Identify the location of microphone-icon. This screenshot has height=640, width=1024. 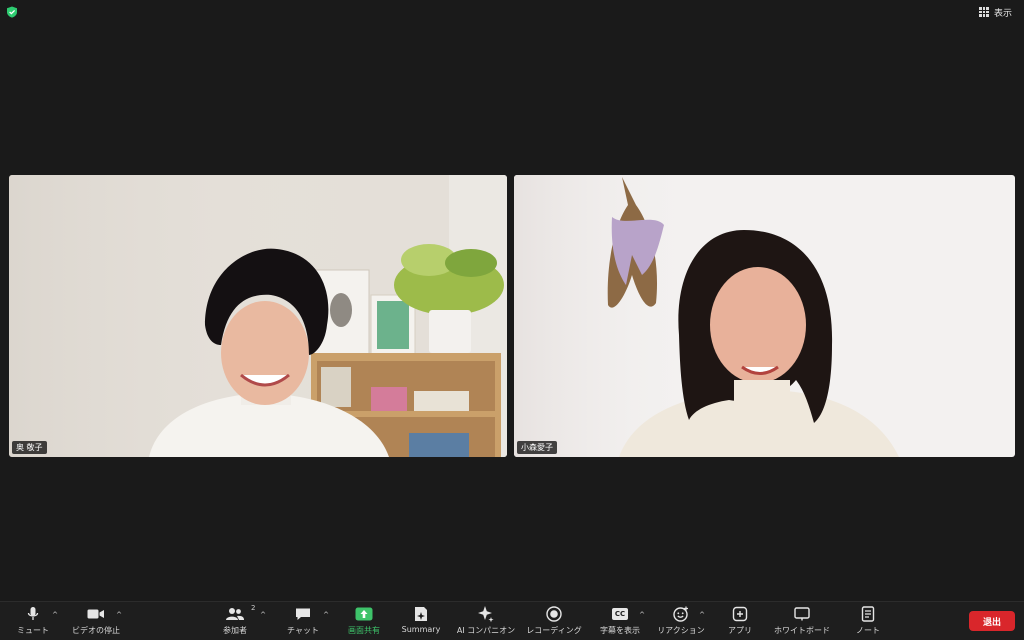
(33, 613).